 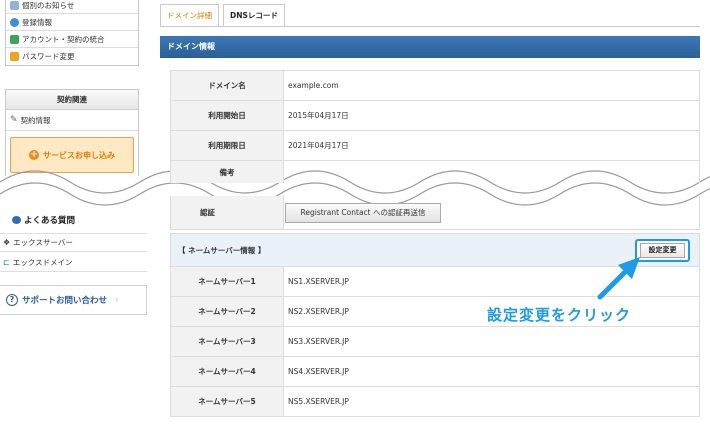 What do you see at coordinates (14, 5) in the screenshot?
I see `notice-icon` at bounding box center [14, 5].